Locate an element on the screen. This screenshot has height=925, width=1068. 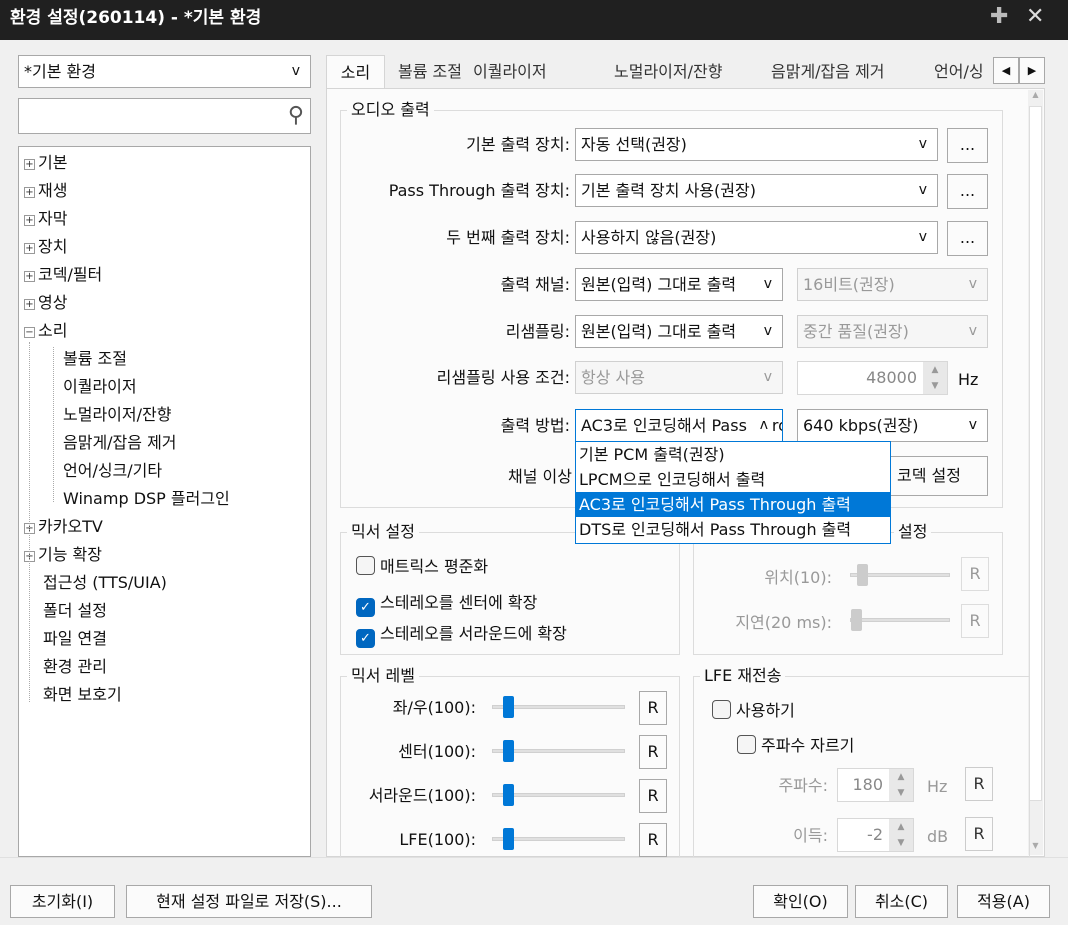
delay-reset-button: R is located at coordinates (975, 621).